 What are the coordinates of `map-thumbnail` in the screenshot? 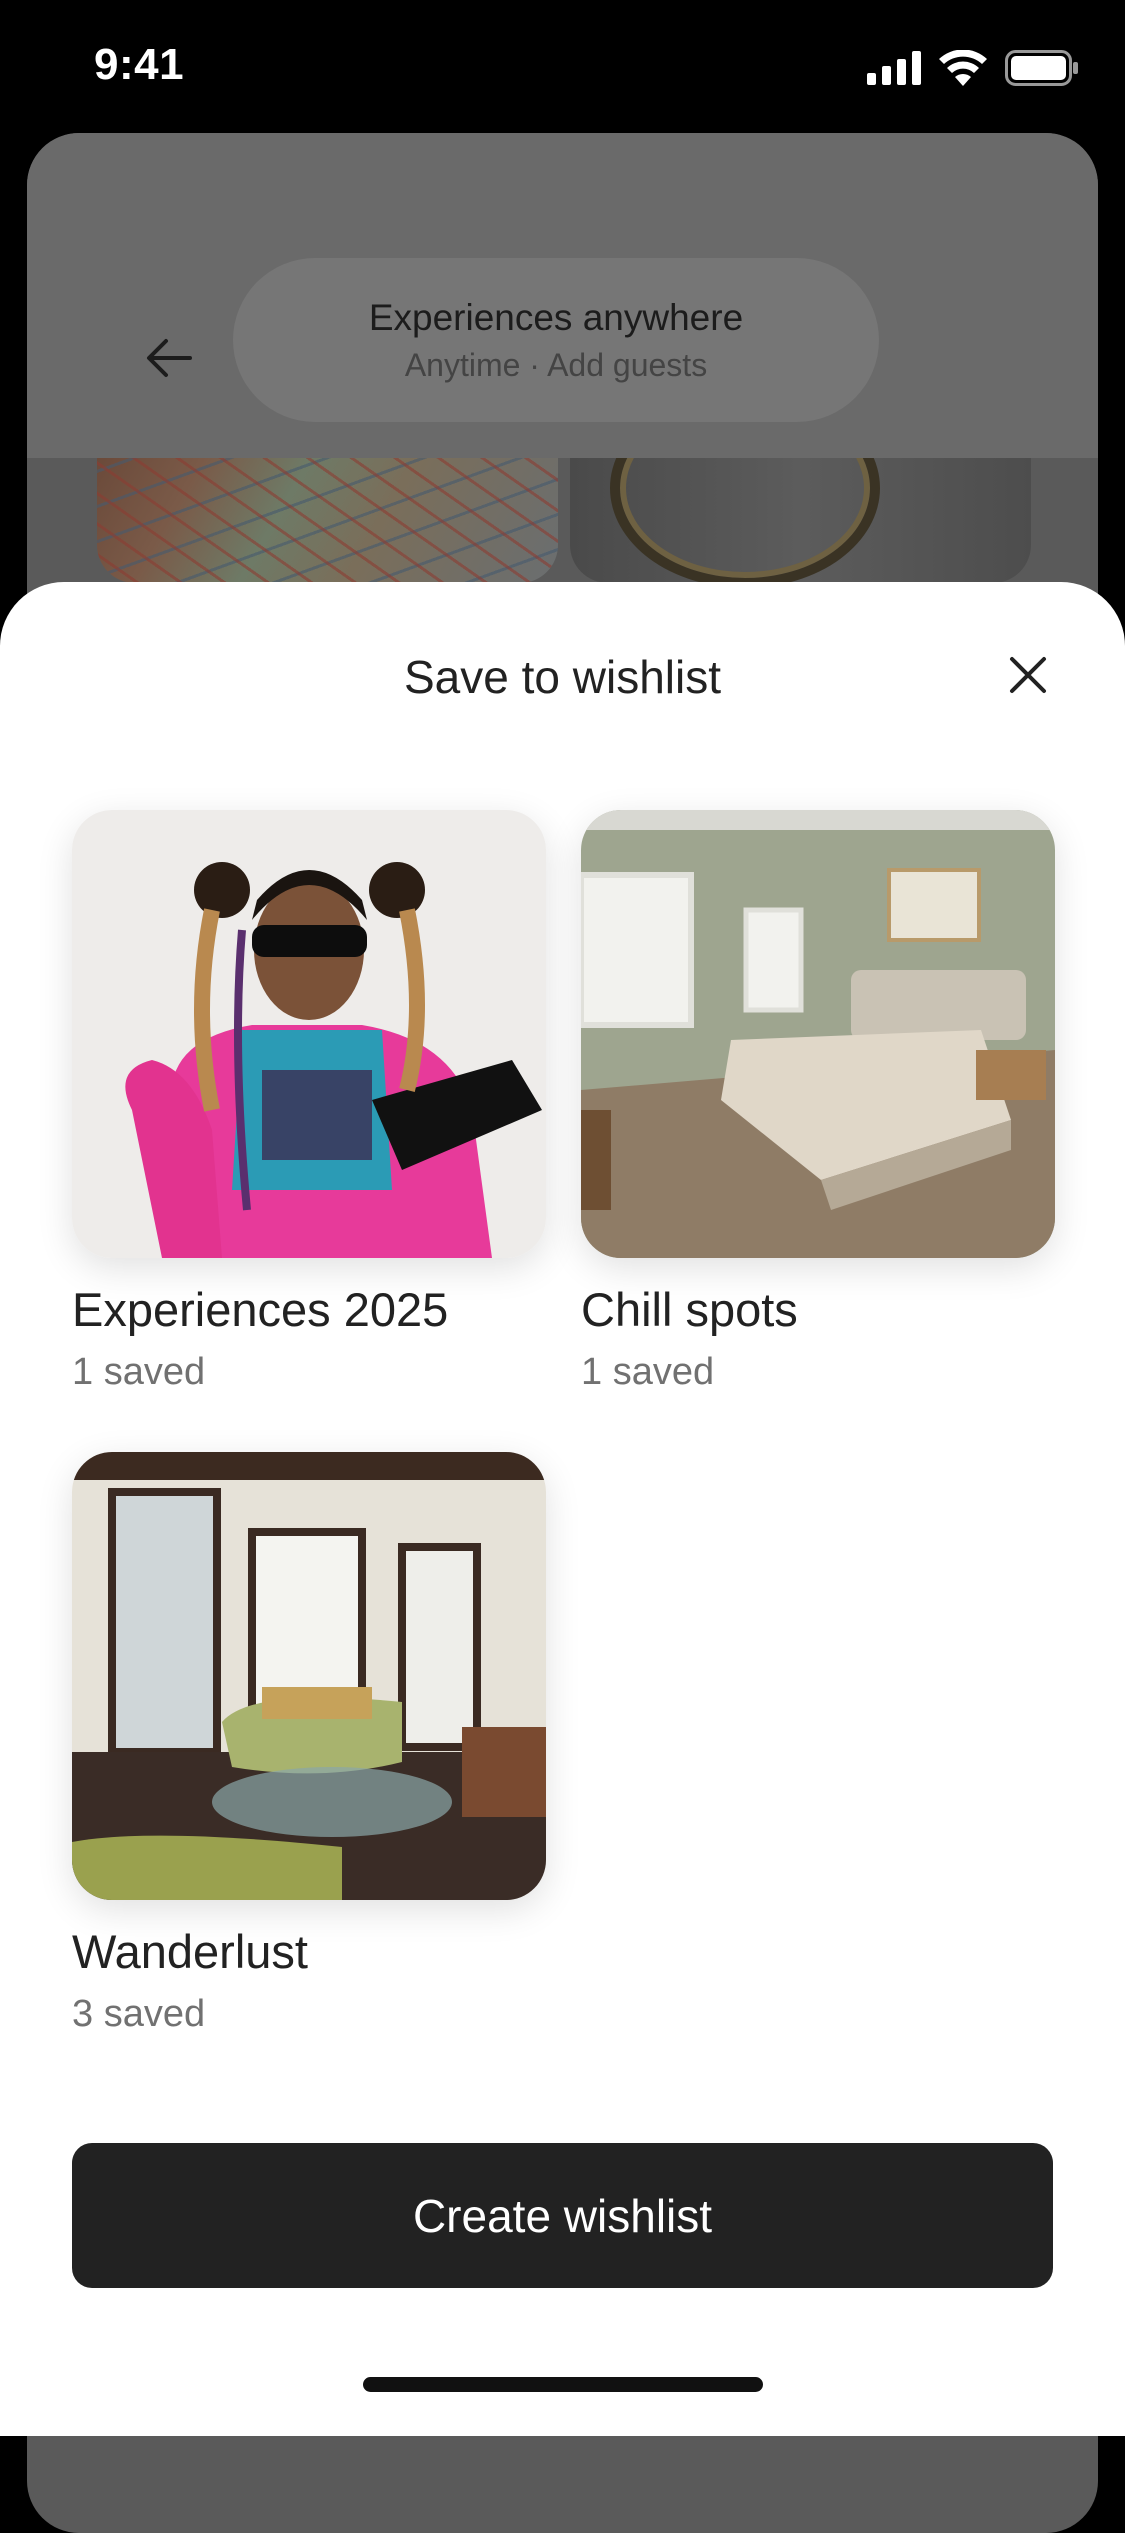 It's located at (327, 520).